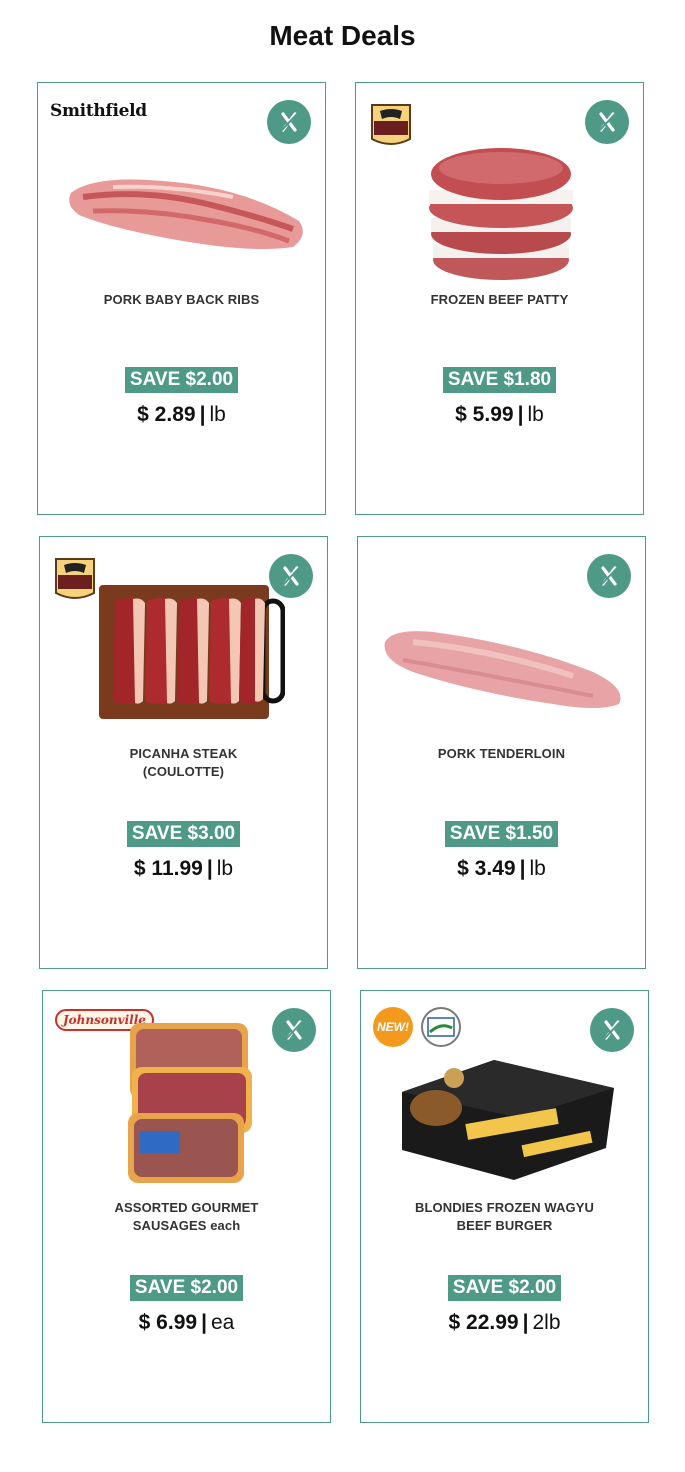  I want to click on product-image-wagyu-box, so click(505, 1117).